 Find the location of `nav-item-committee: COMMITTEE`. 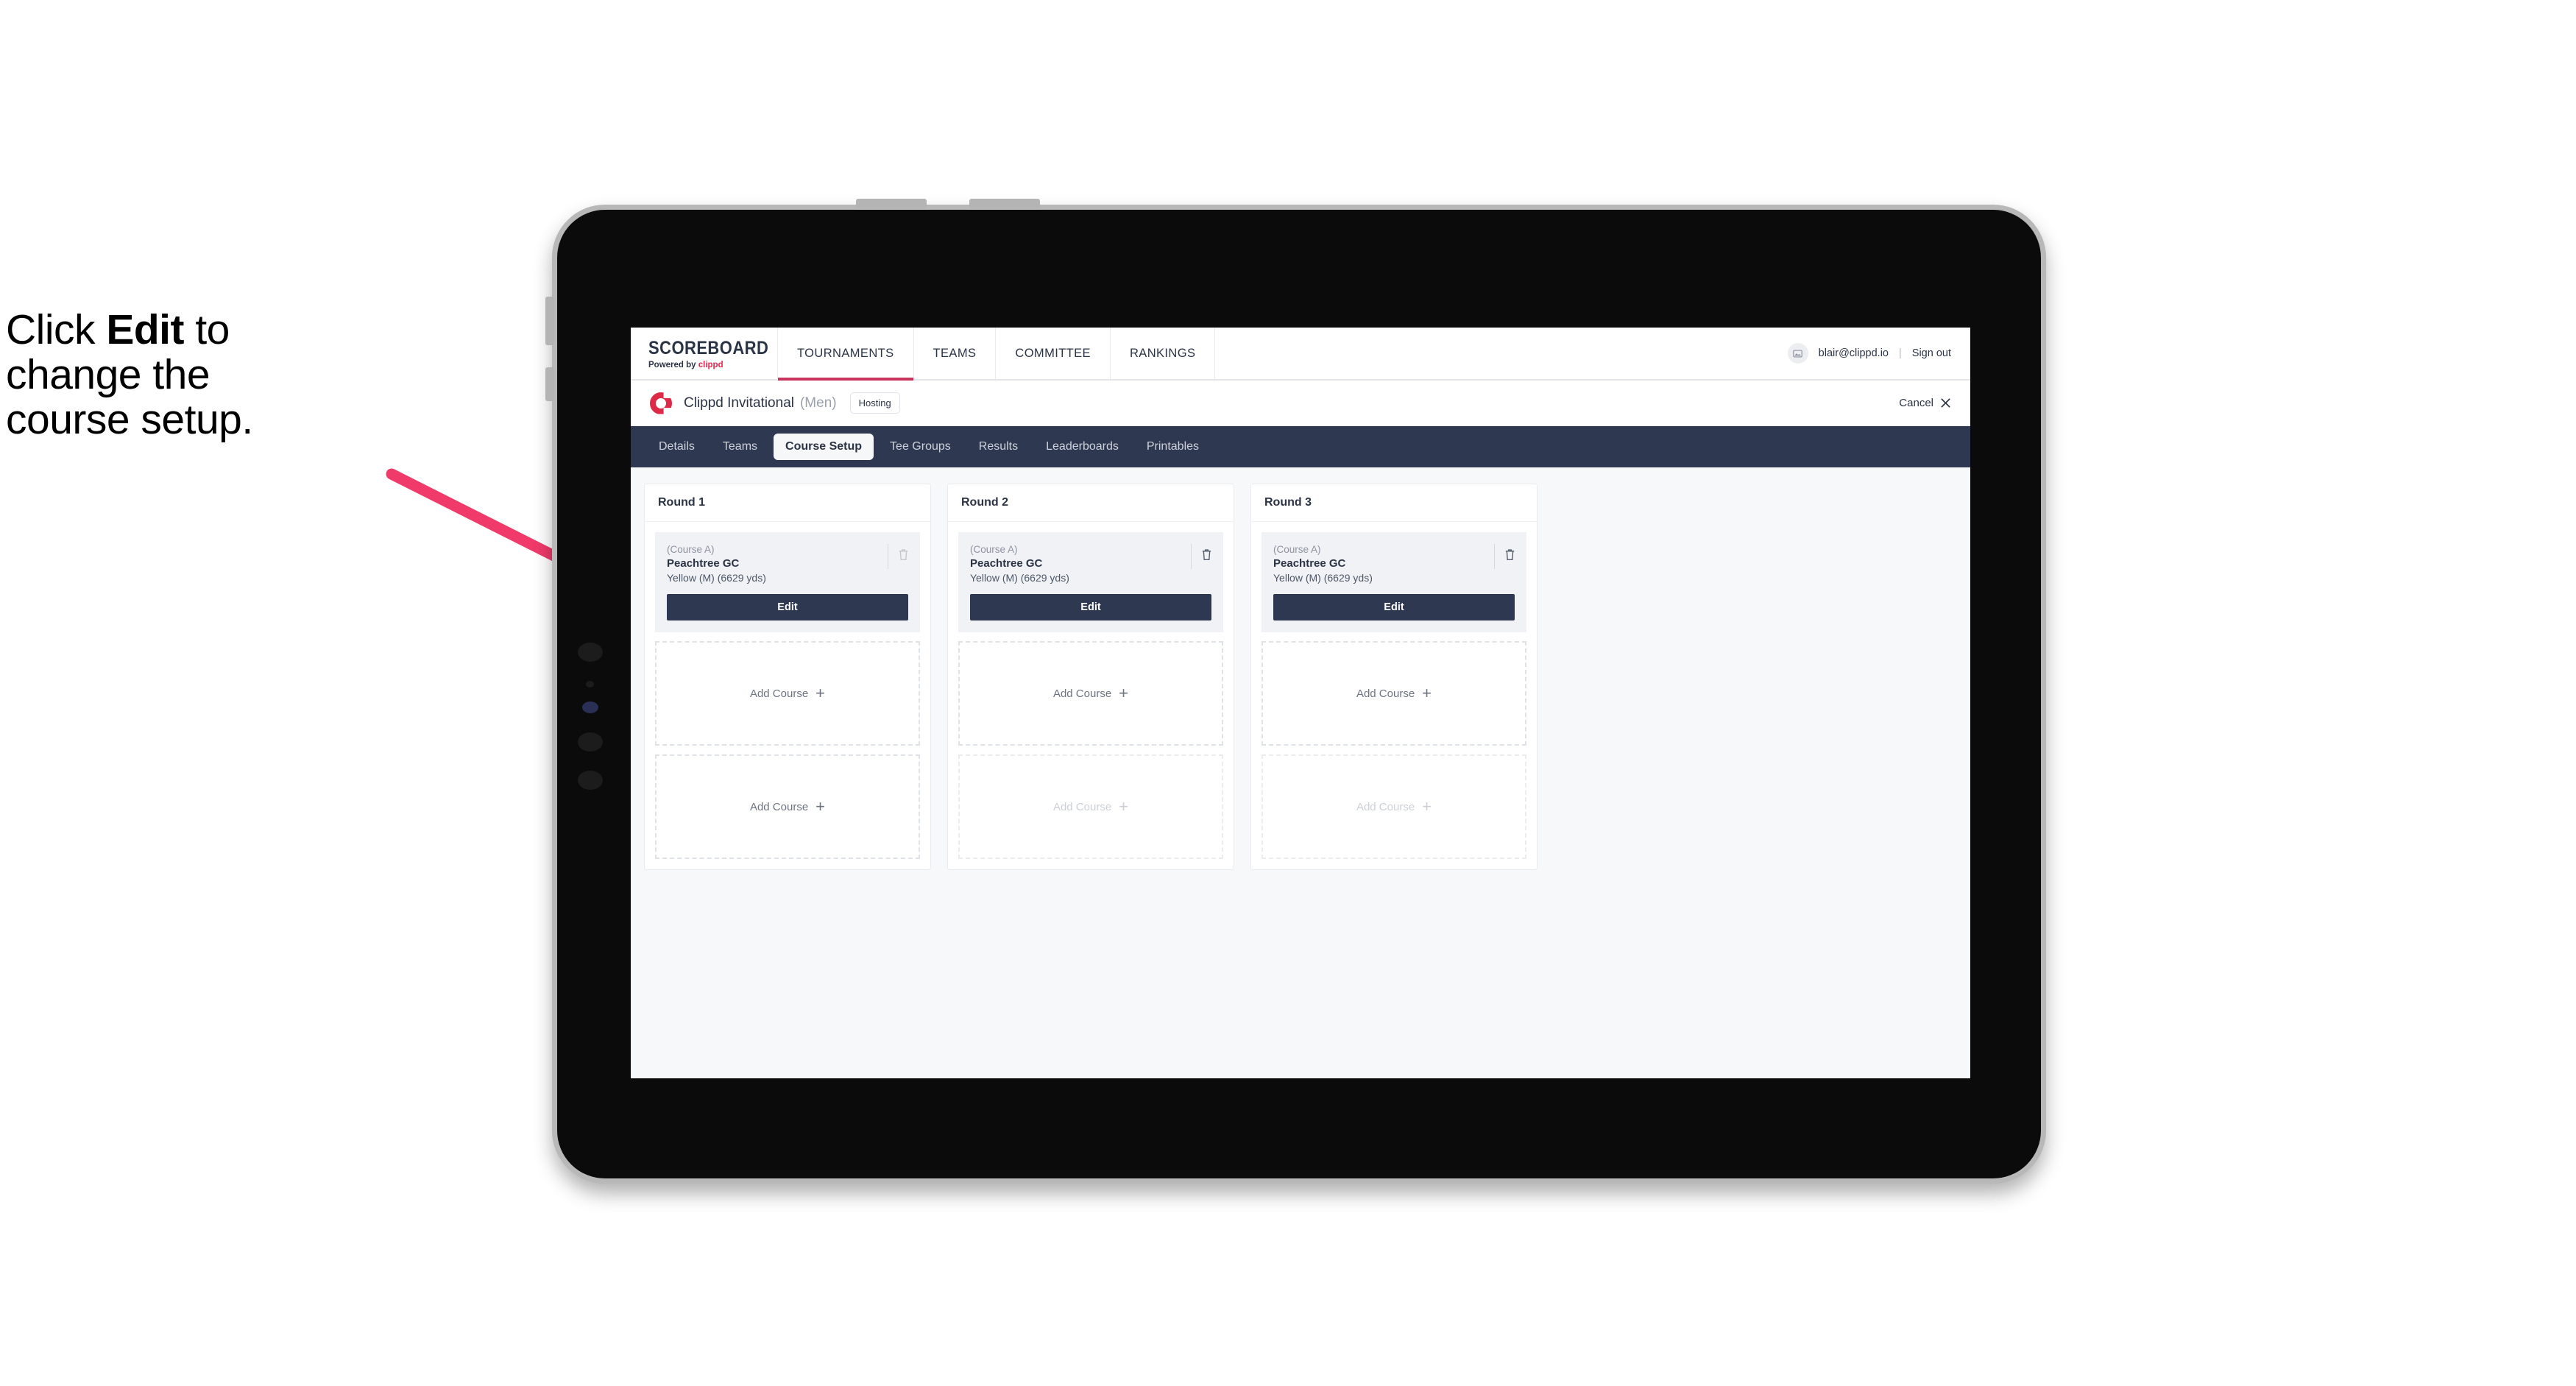

nav-item-committee: COMMITTEE is located at coordinates (1053, 353).